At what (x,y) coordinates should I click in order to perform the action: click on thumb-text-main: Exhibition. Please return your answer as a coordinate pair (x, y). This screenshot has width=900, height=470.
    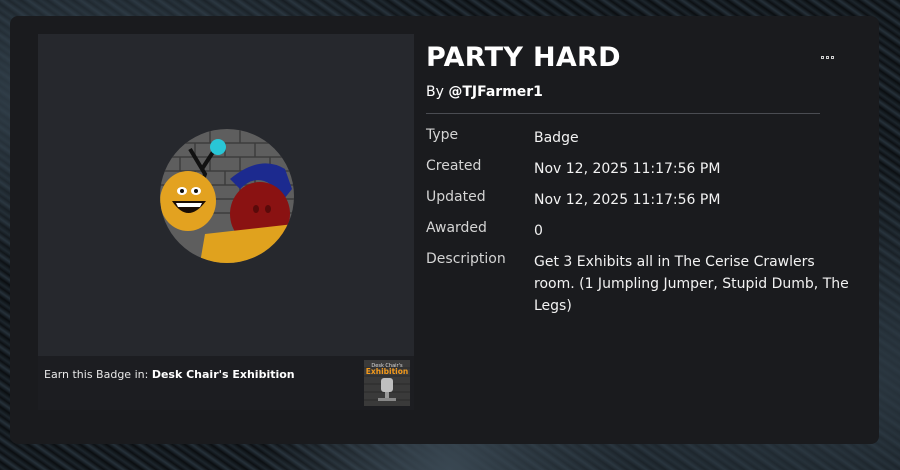
    Looking at the image, I should click on (387, 371).